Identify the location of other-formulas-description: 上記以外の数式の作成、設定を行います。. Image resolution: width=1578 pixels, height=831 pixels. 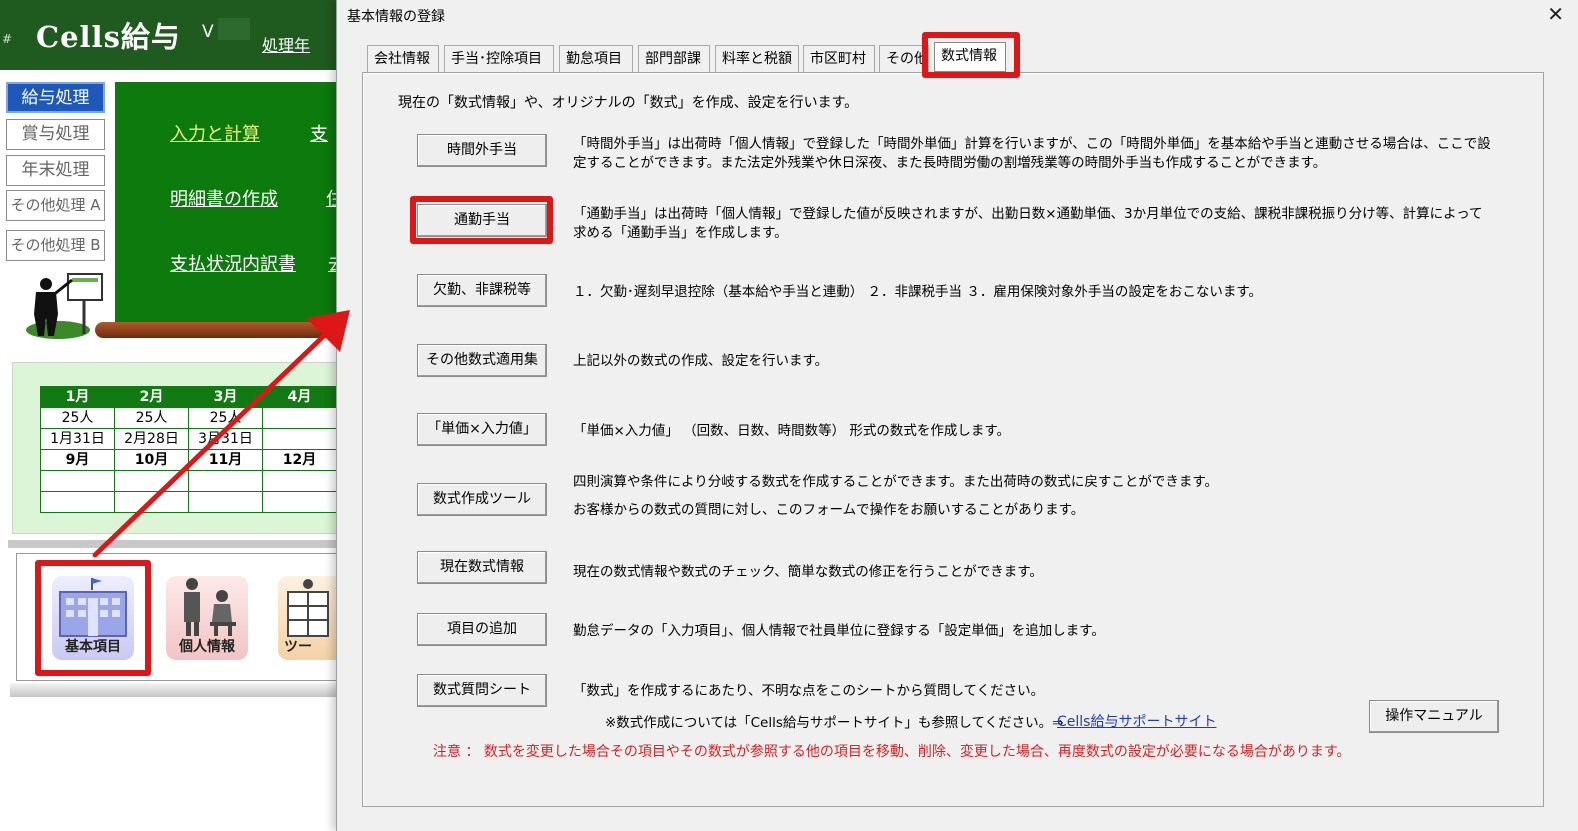
(701, 361).